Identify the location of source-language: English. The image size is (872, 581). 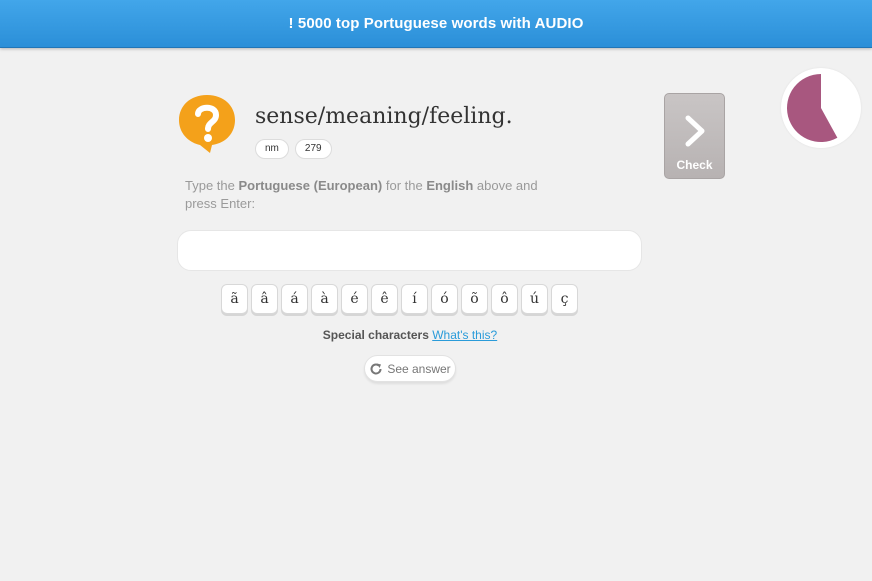
(450, 185).